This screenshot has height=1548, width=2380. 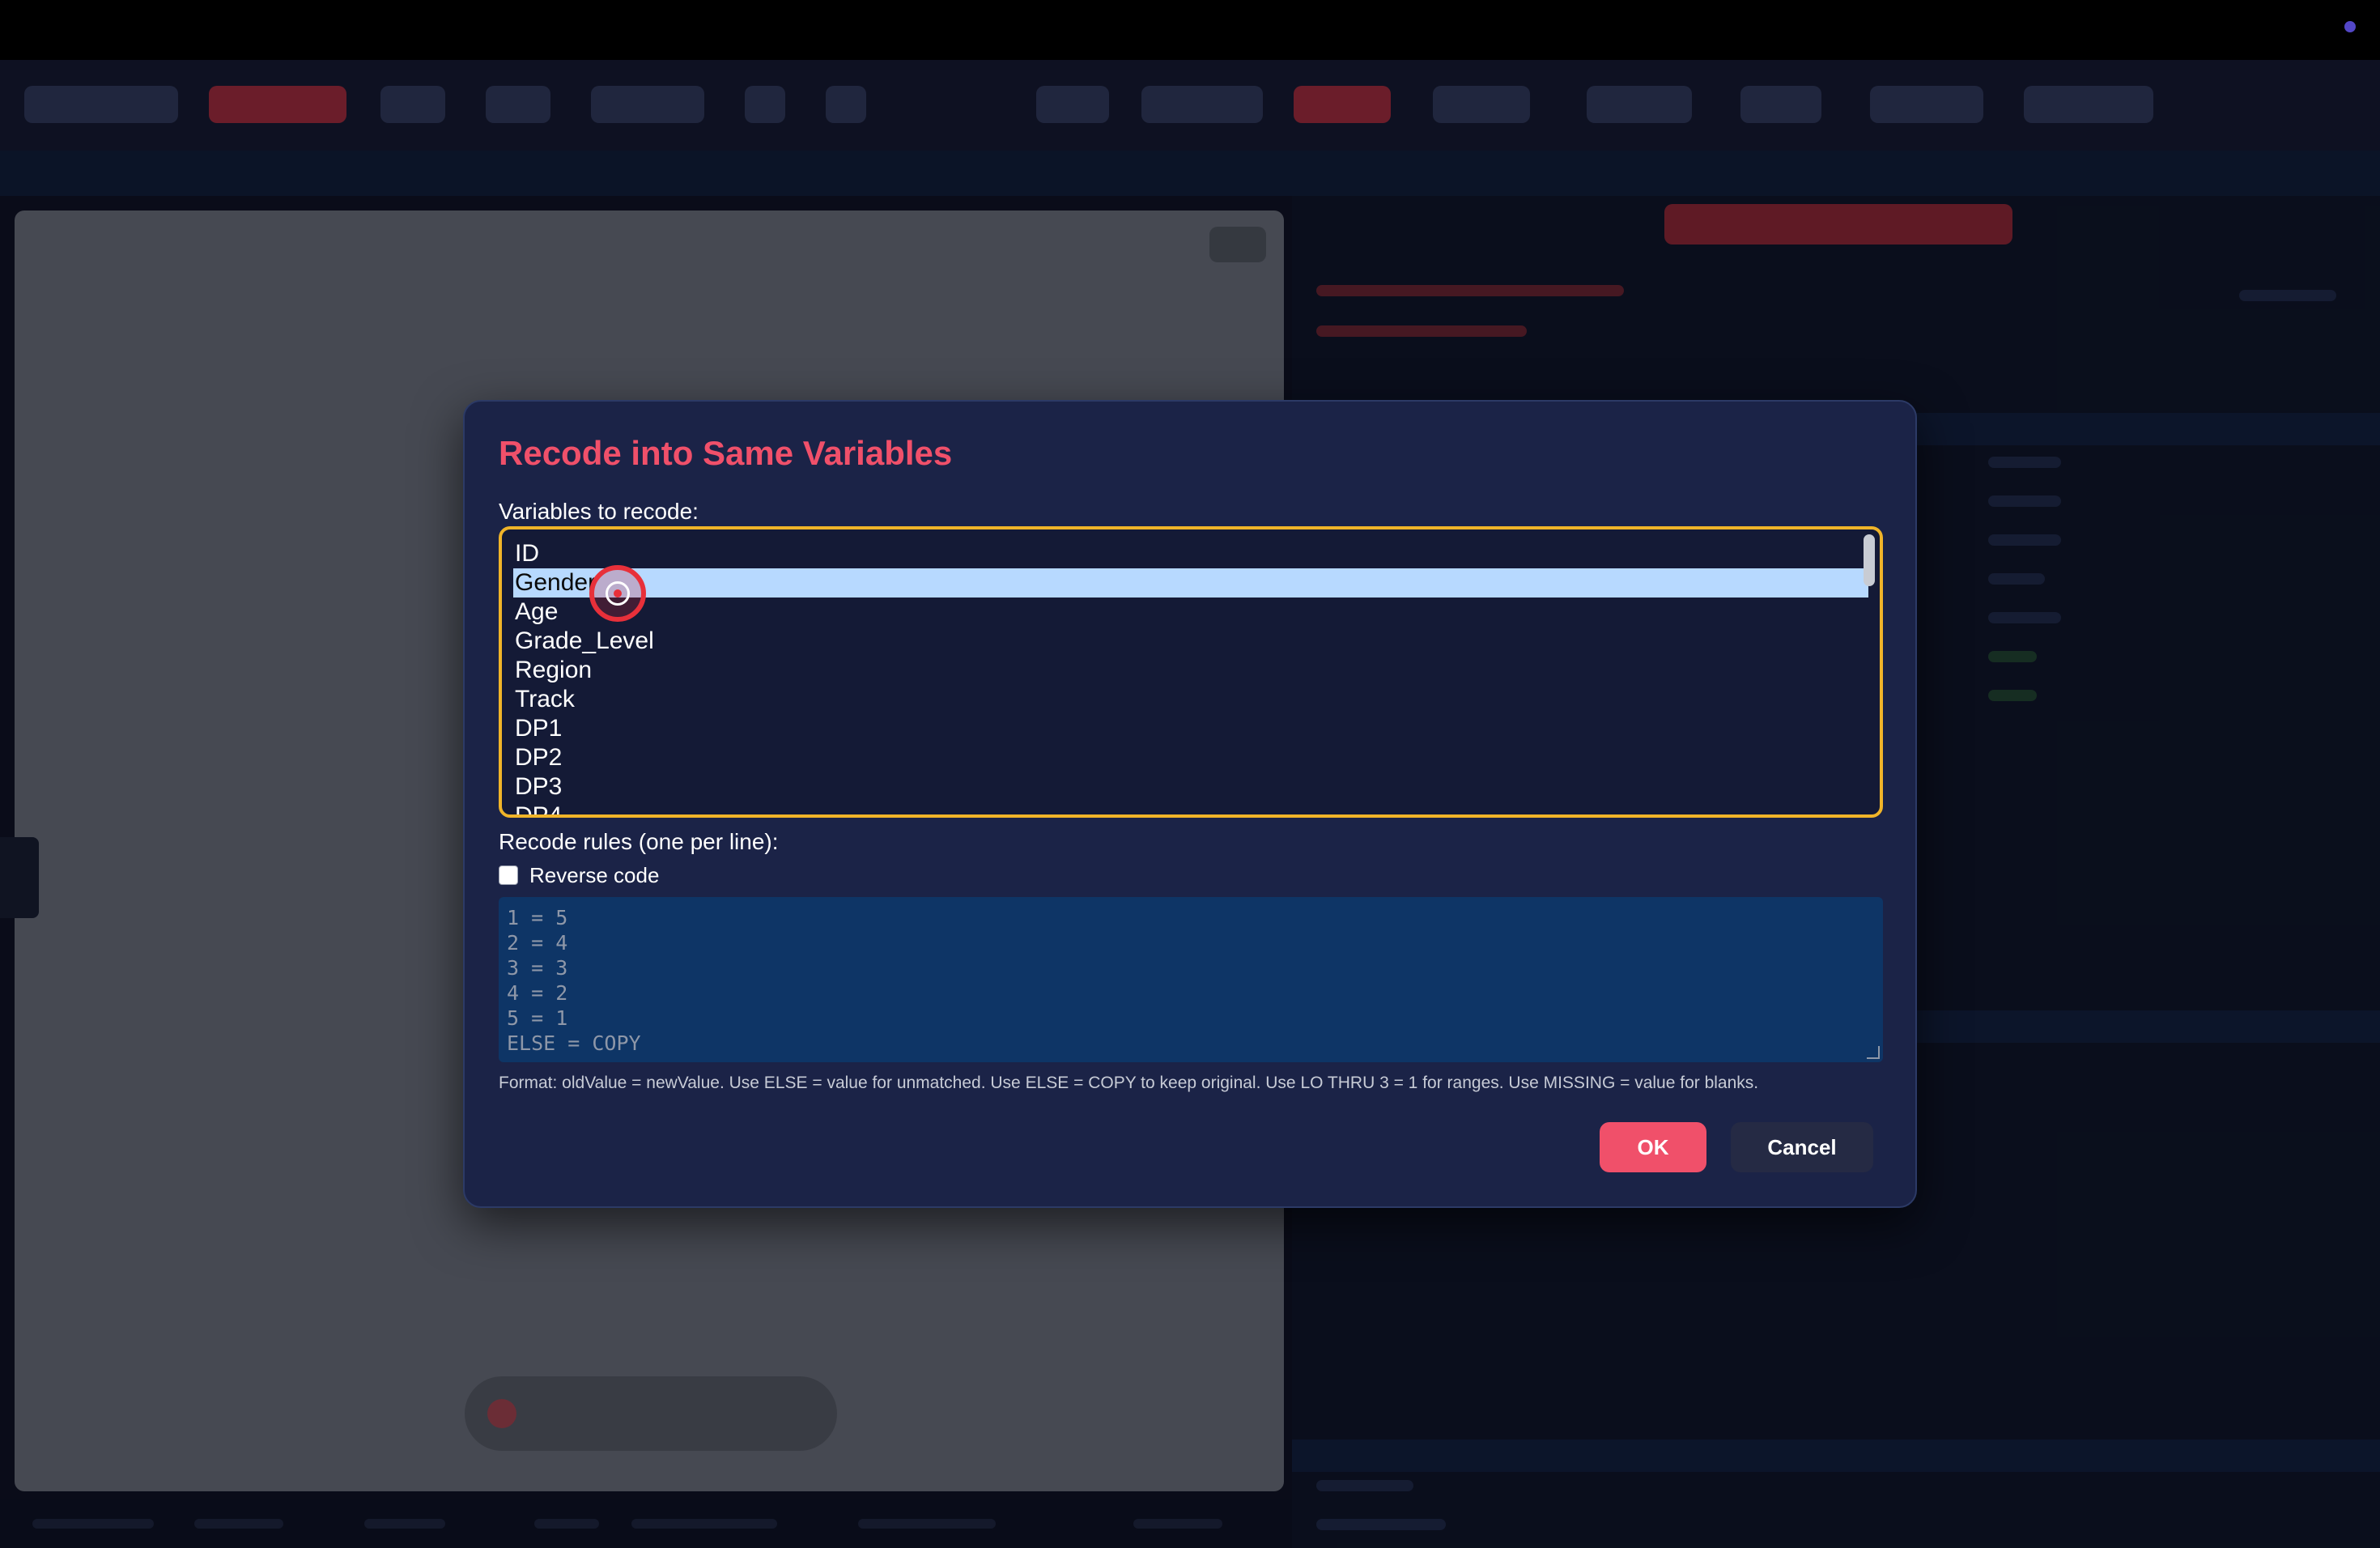 I want to click on rule-placeholder-line: 3 = 3, so click(x=537, y=968).